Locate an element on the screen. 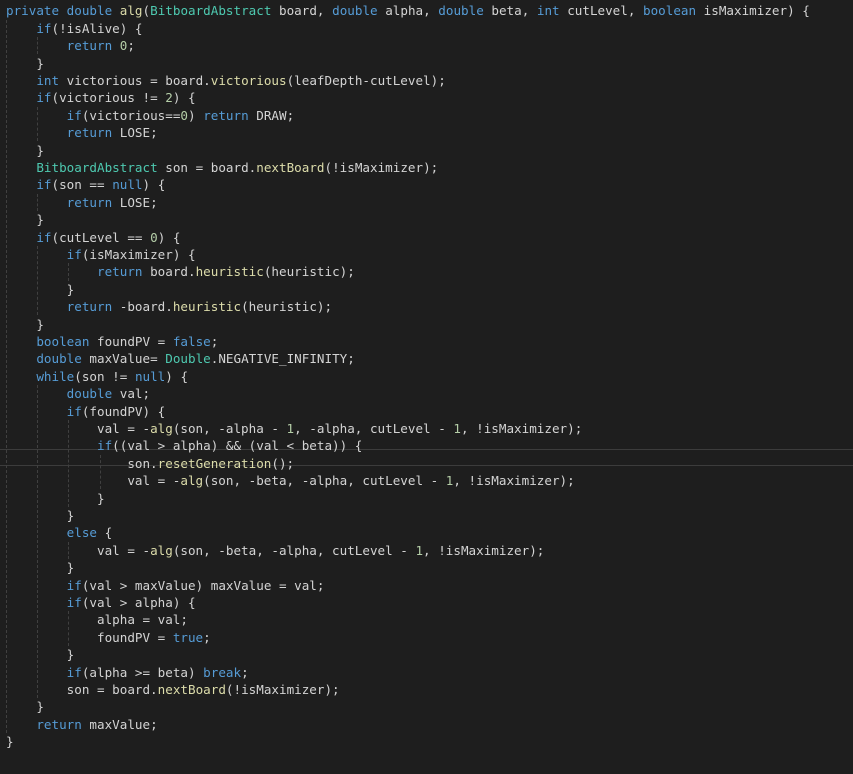  code-line: if(isMaximizer) { is located at coordinates (101, 254).